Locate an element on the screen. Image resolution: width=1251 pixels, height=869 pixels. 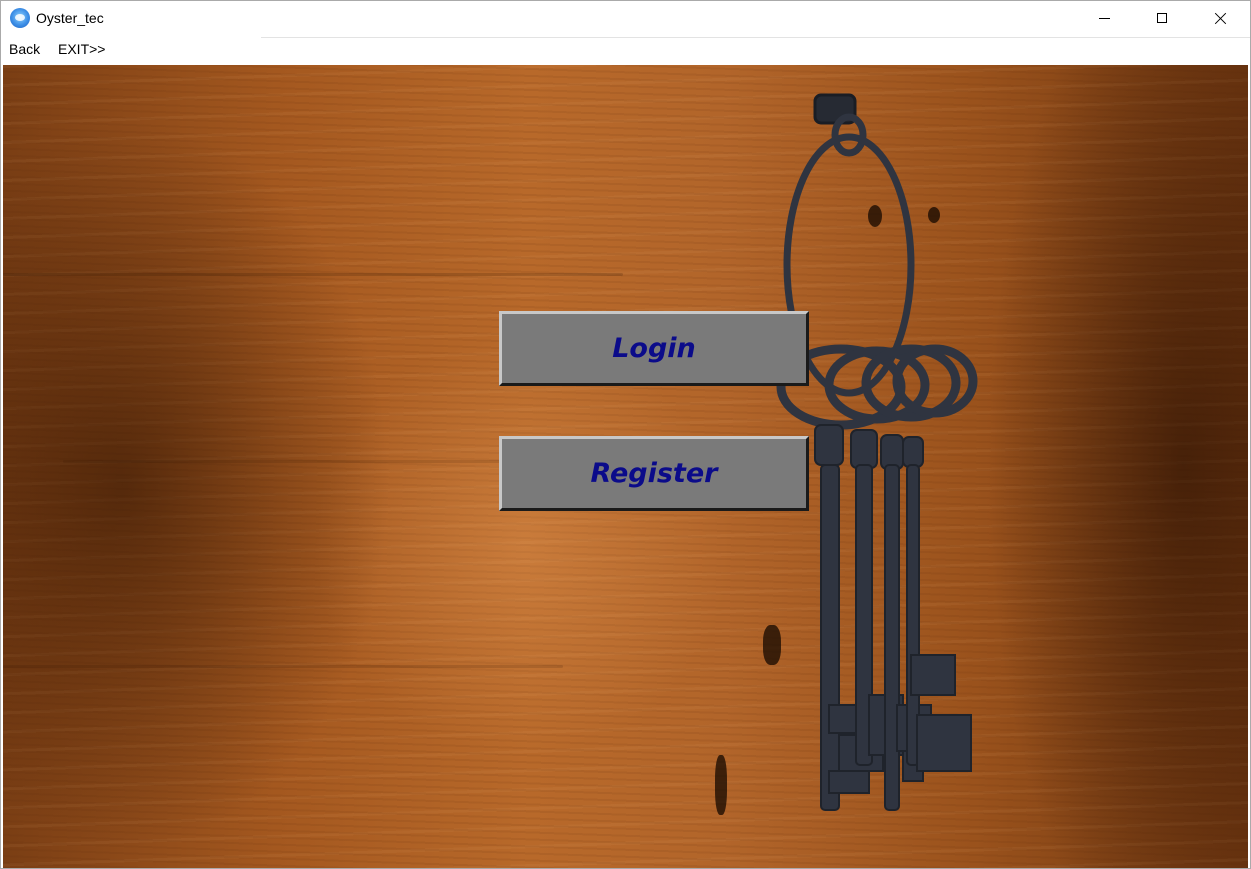
close-icon is located at coordinates (1220, 18).